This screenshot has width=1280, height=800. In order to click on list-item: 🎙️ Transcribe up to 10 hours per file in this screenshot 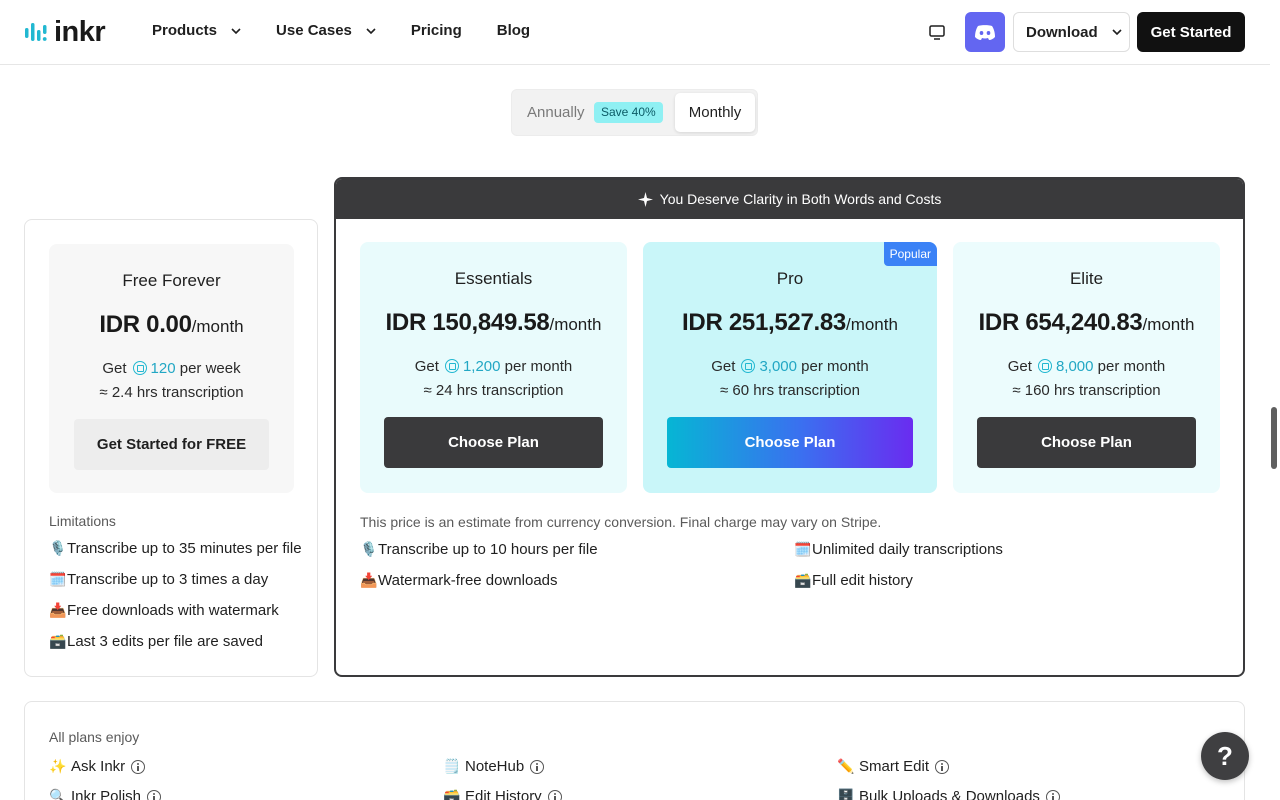, I will do `click(478, 549)`.